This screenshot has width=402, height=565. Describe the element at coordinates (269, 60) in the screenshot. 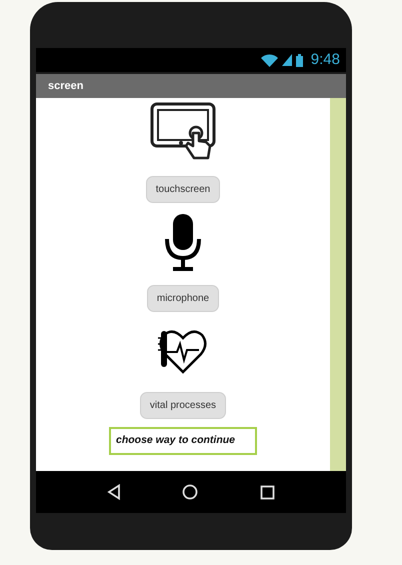

I see `wifi-icon` at that location.